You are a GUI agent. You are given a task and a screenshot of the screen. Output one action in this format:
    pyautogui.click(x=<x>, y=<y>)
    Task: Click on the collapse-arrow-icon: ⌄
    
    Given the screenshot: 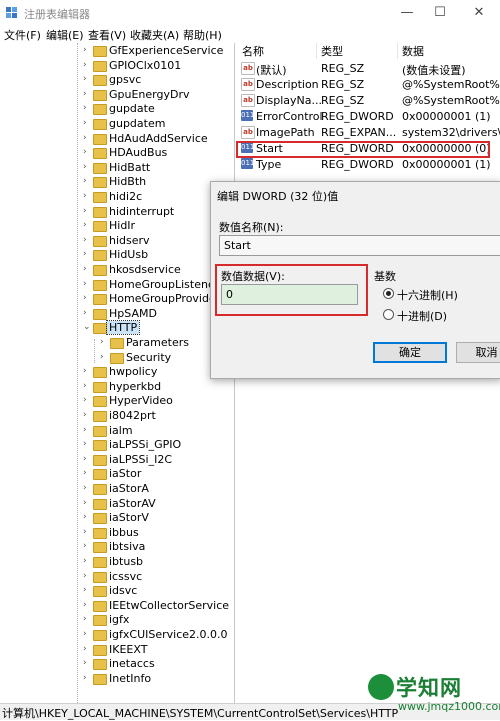 What is the action you would take?
    pyautogui.click(x=87, y=327)
    